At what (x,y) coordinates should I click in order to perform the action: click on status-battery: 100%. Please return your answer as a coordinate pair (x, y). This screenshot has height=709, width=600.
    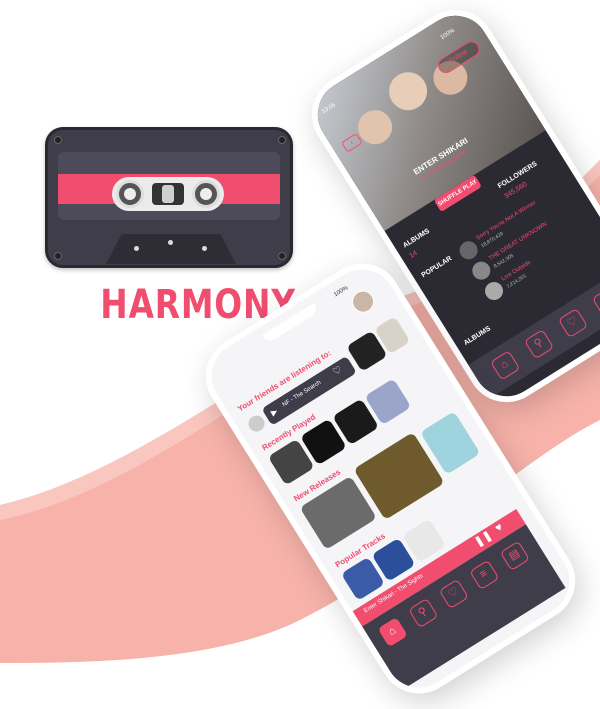
    Looking at the image, I should click on (341, 292).